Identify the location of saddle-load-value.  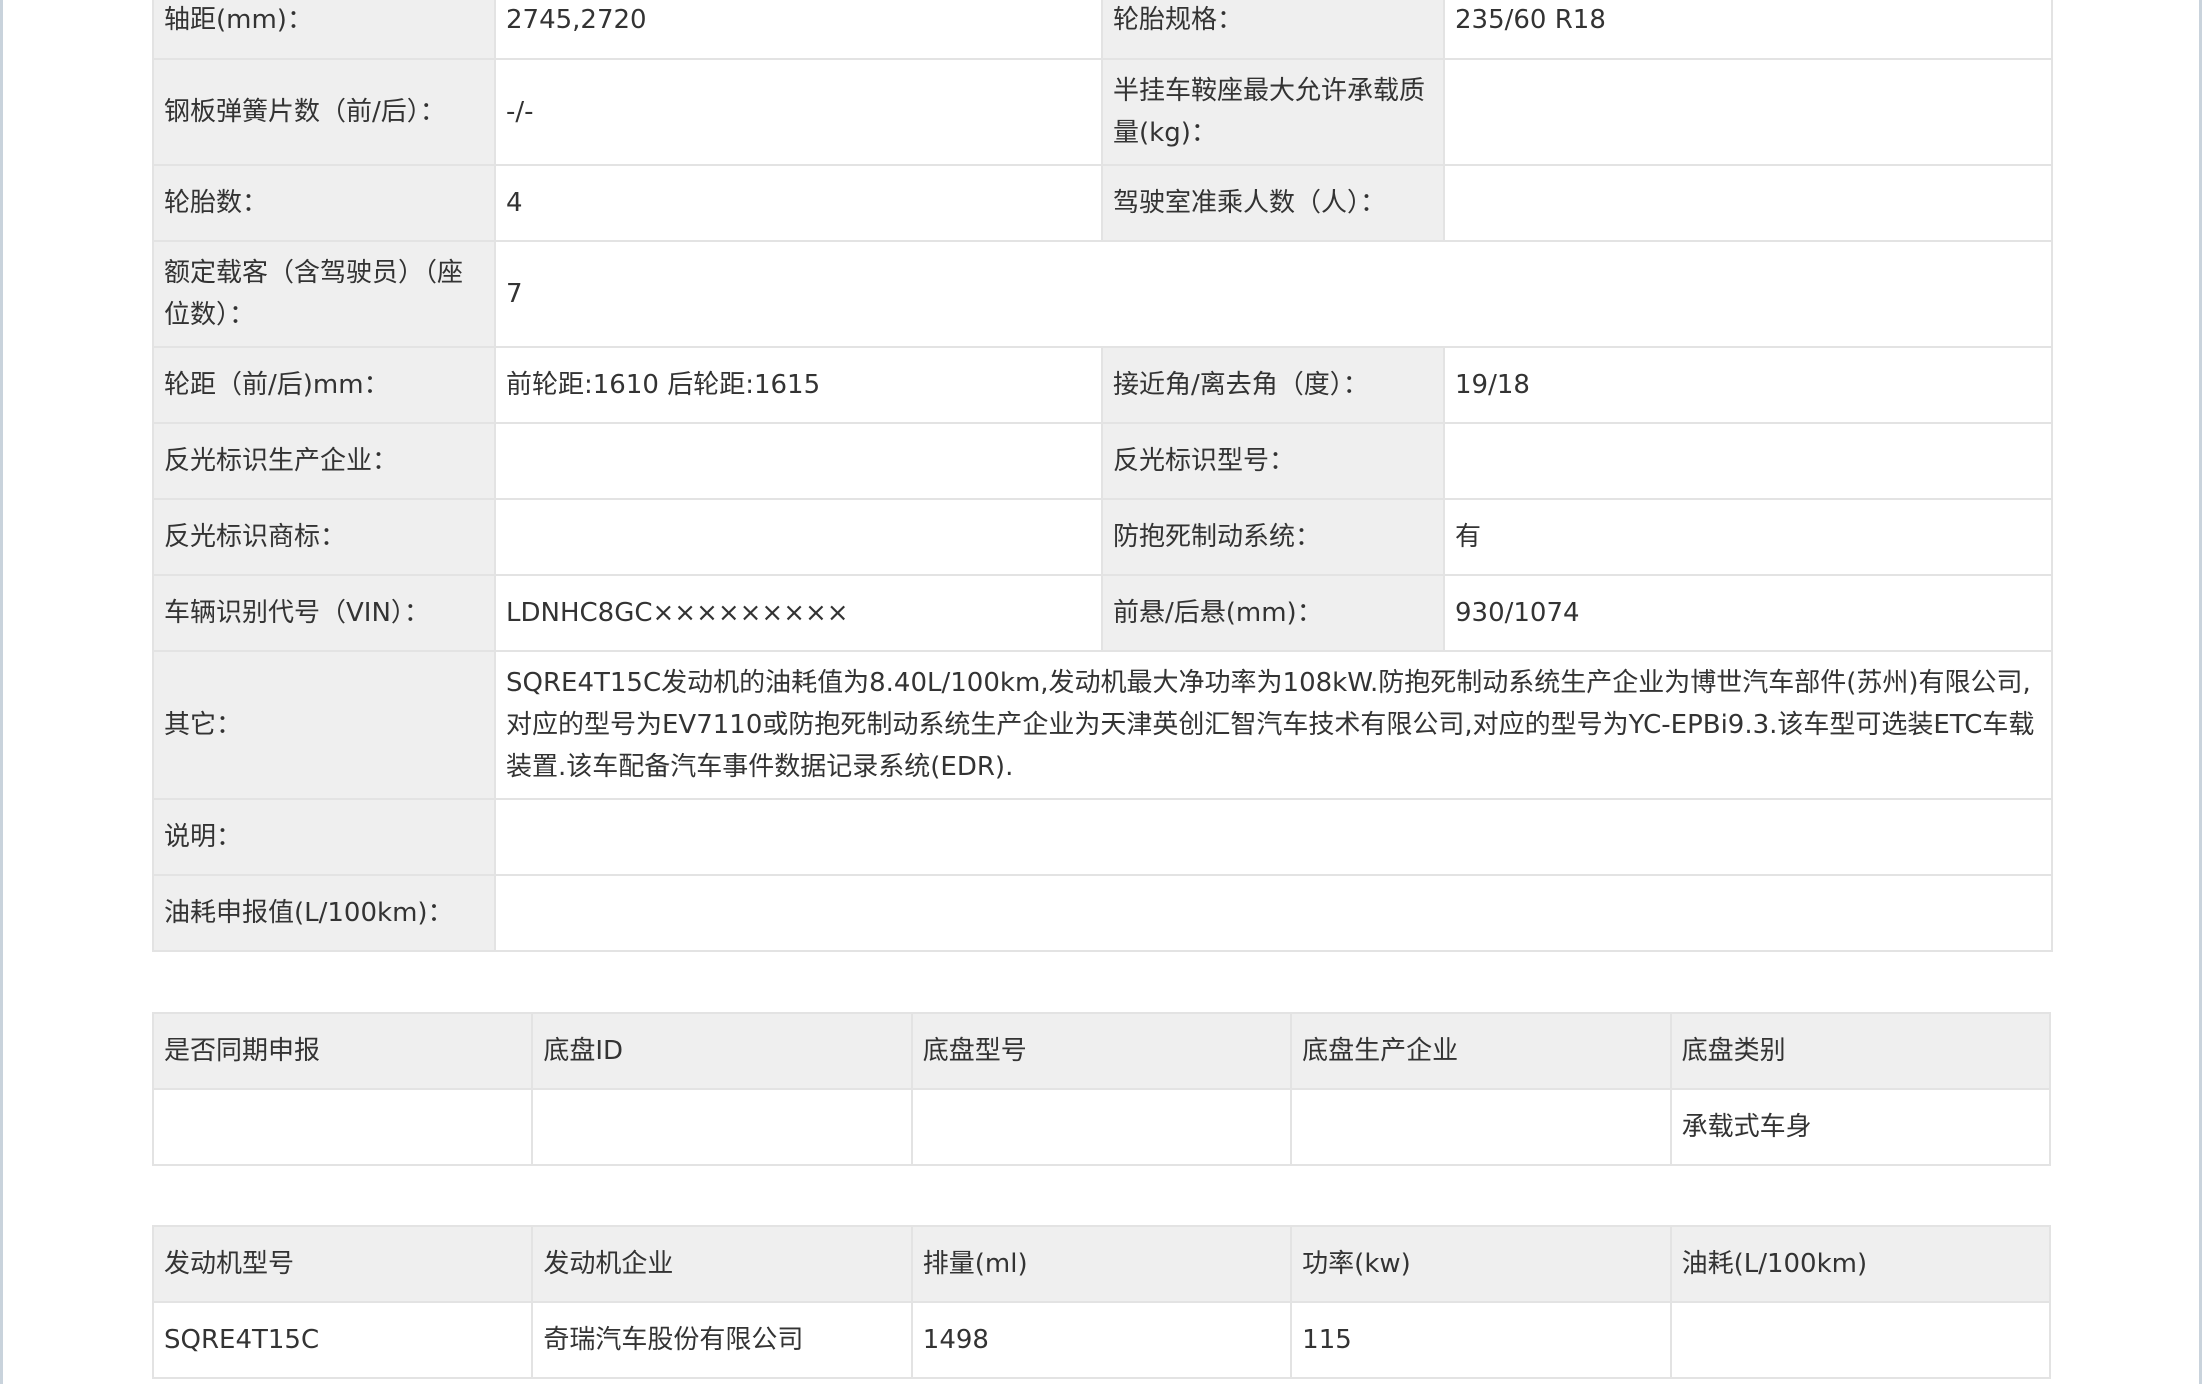
(1748, 112).